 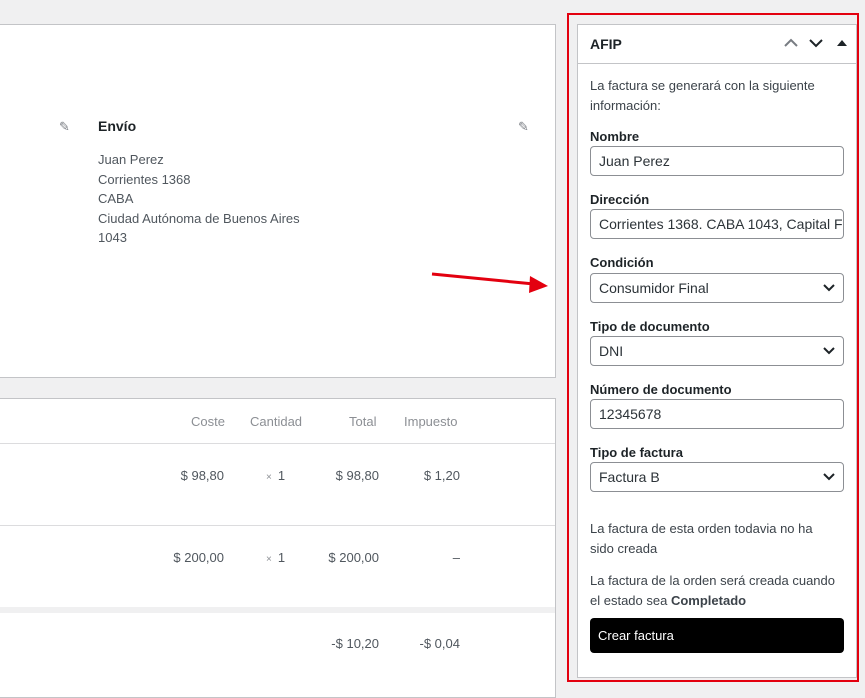 I want to click on shipping-city: CABA, so click(x=116, y=199).